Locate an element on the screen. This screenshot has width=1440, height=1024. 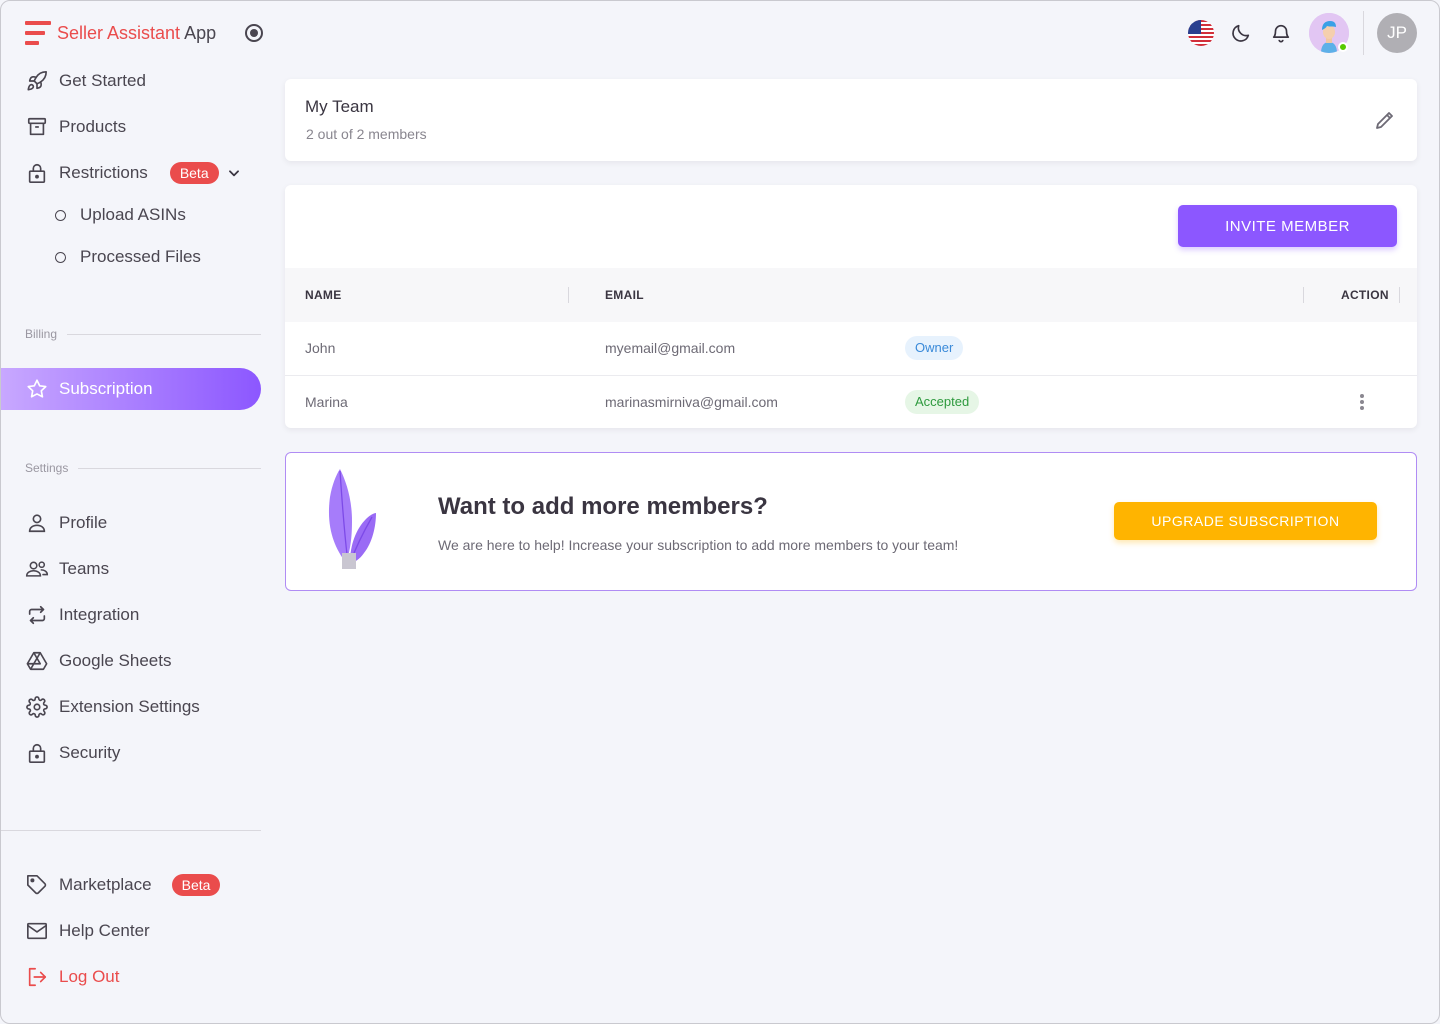
sidebar-item-processed-files: Processed Files is located at coordinates (131, 257).